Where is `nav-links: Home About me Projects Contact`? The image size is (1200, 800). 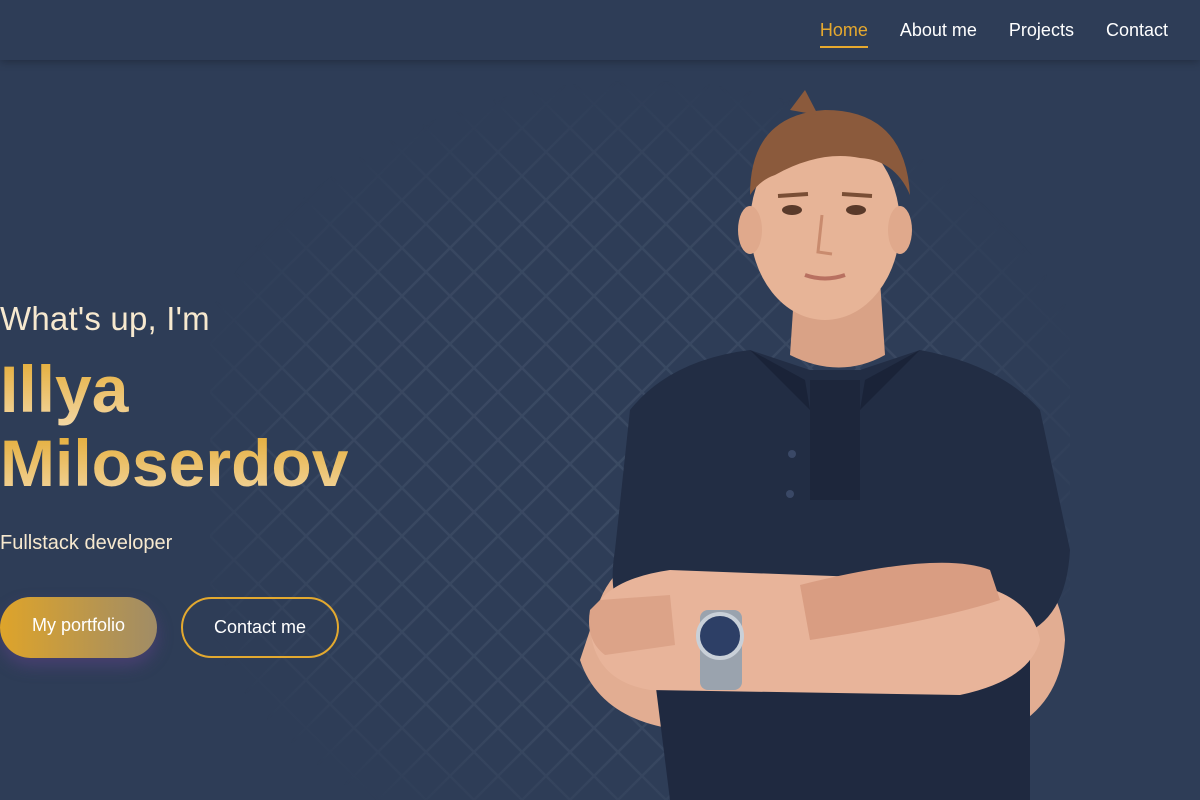
nav-links: Home About me Projects Contact is located at coordinates (993, 30).